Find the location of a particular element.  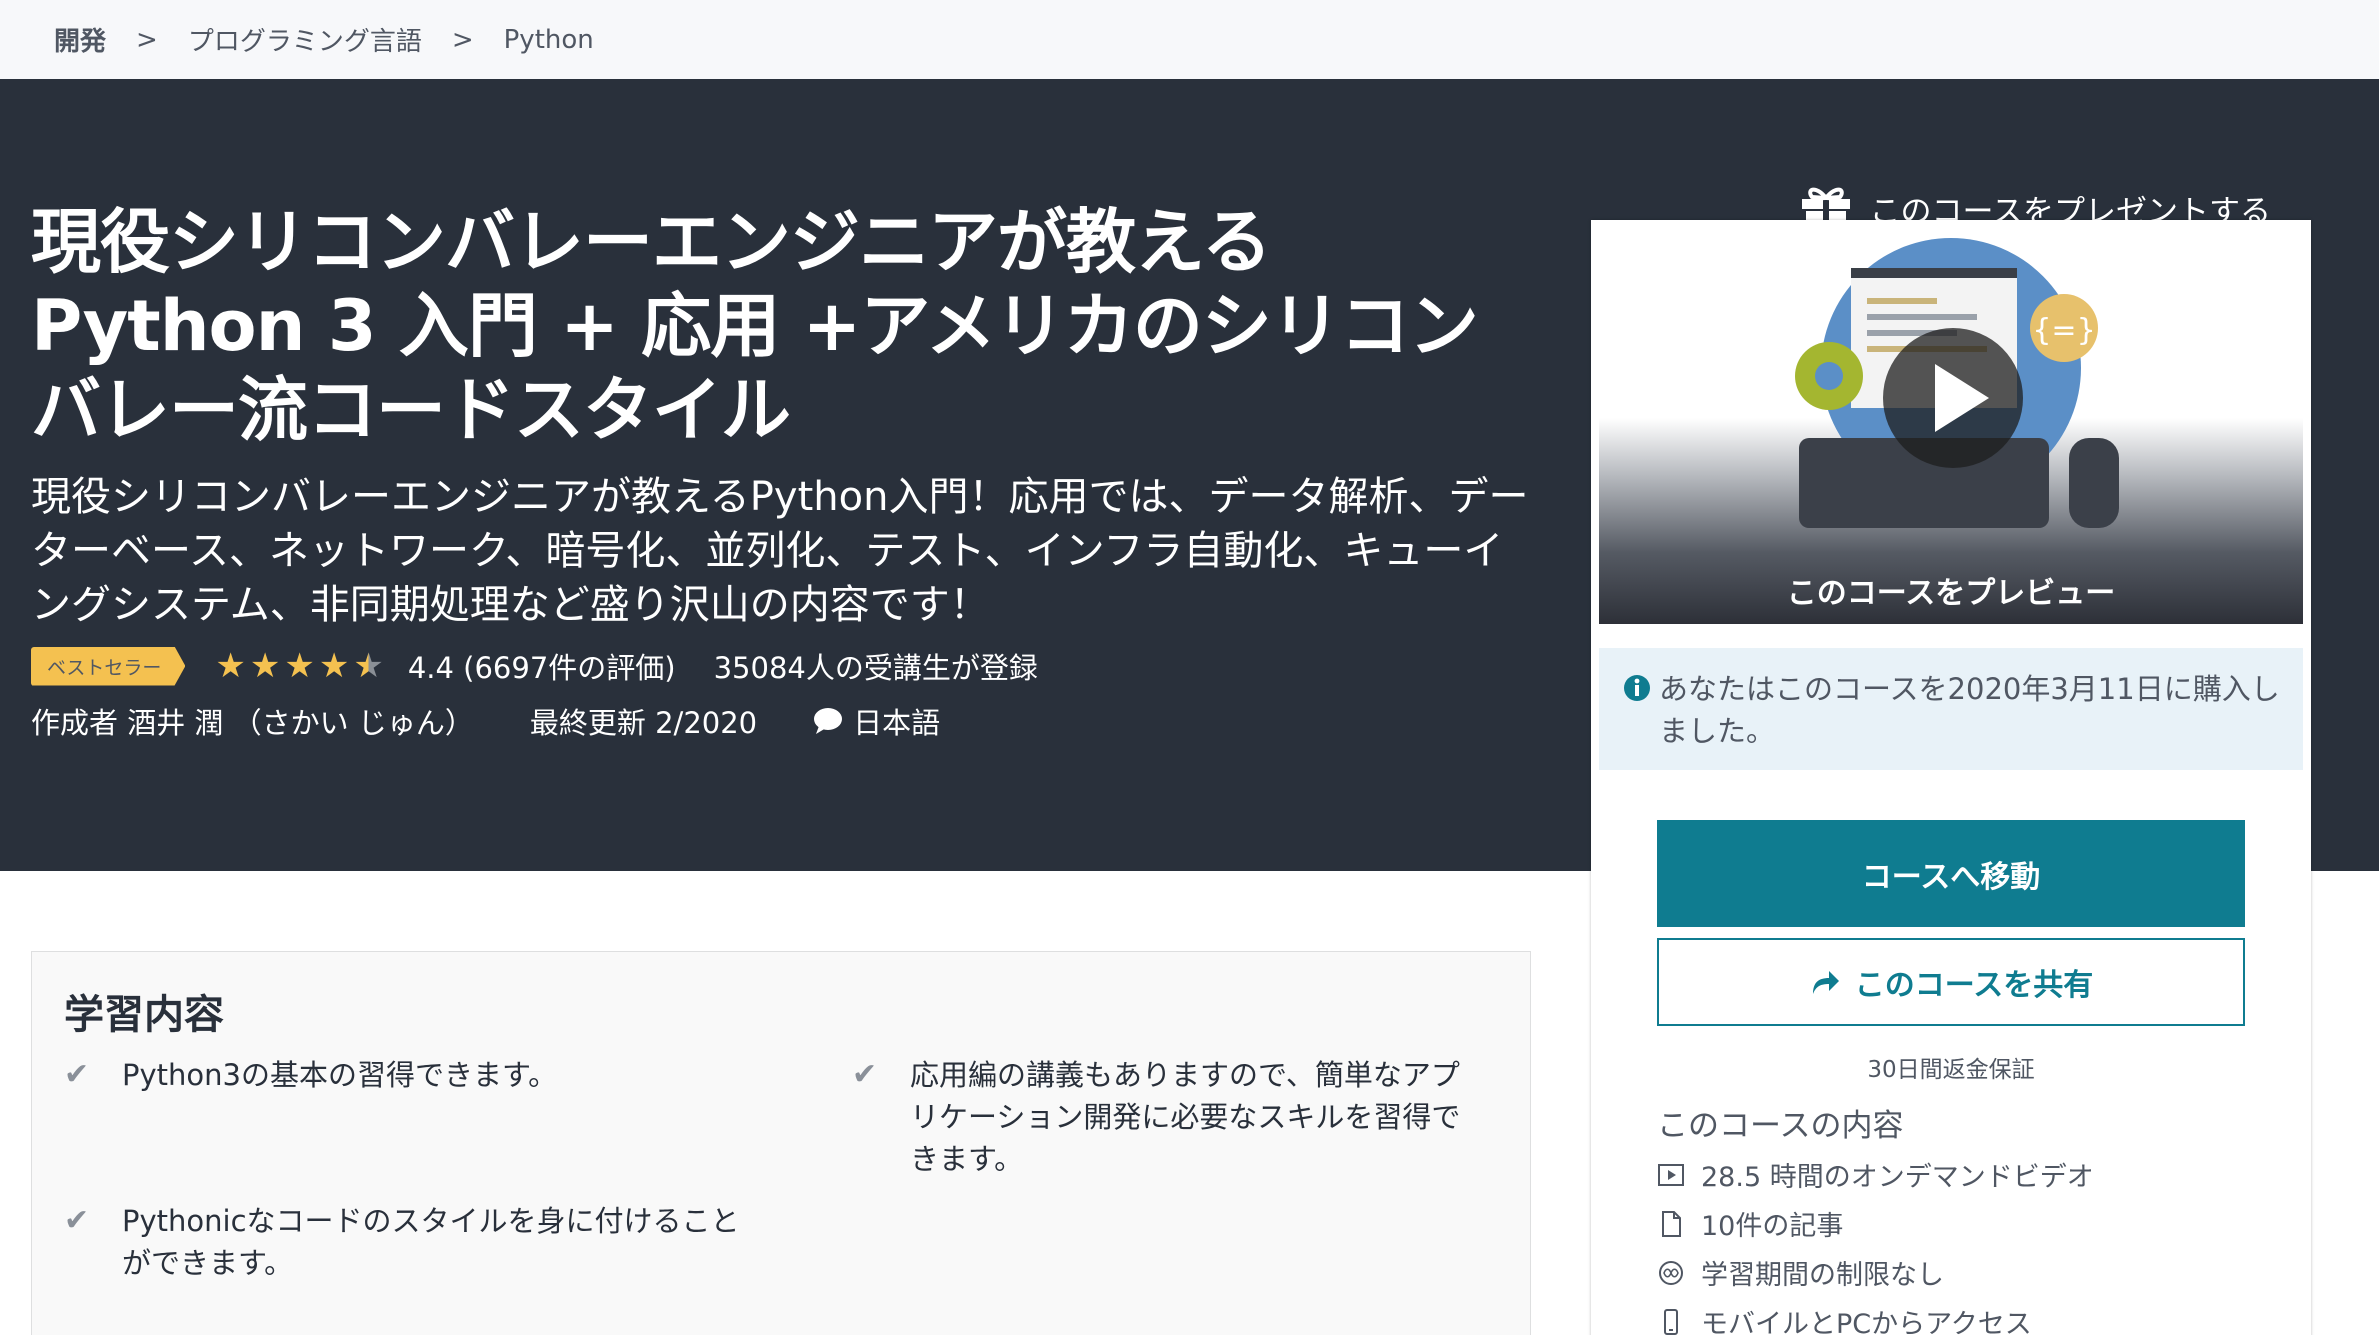

author-link: 作成者 酒井 潤 （さかい じゅん） is located at coordinates (252, 721).